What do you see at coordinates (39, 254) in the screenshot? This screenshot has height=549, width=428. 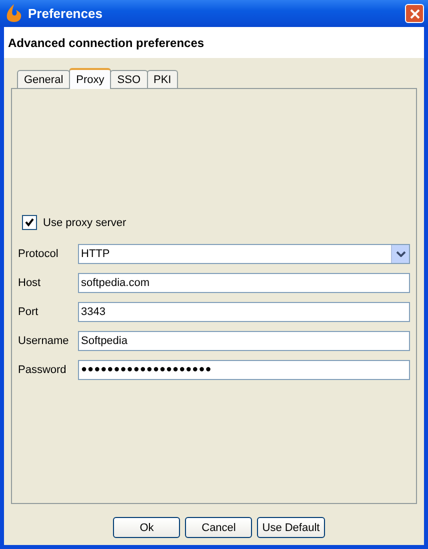 I see `field-label: Protocol` at bounding box center [39, 254].